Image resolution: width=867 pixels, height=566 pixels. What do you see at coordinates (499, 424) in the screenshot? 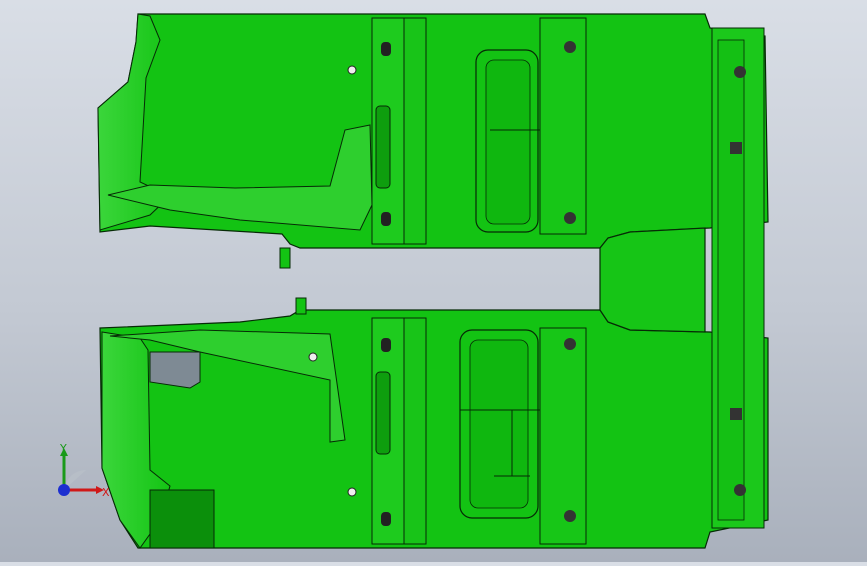
I see `lower-pocket-inner` at bounding box center [499, 424].